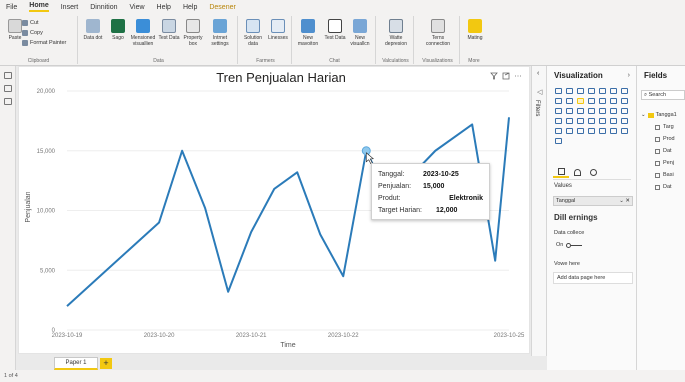 The width and height of the screenshot is (685, 382). What do you see at coordinates (593, 172) in the screenshot?
I see `analytics-tab` at bounding box center [593, 172].